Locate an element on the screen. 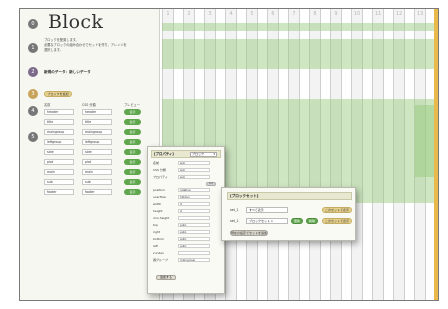  property-row: 名前 sub is located at coordinates (187, 163).